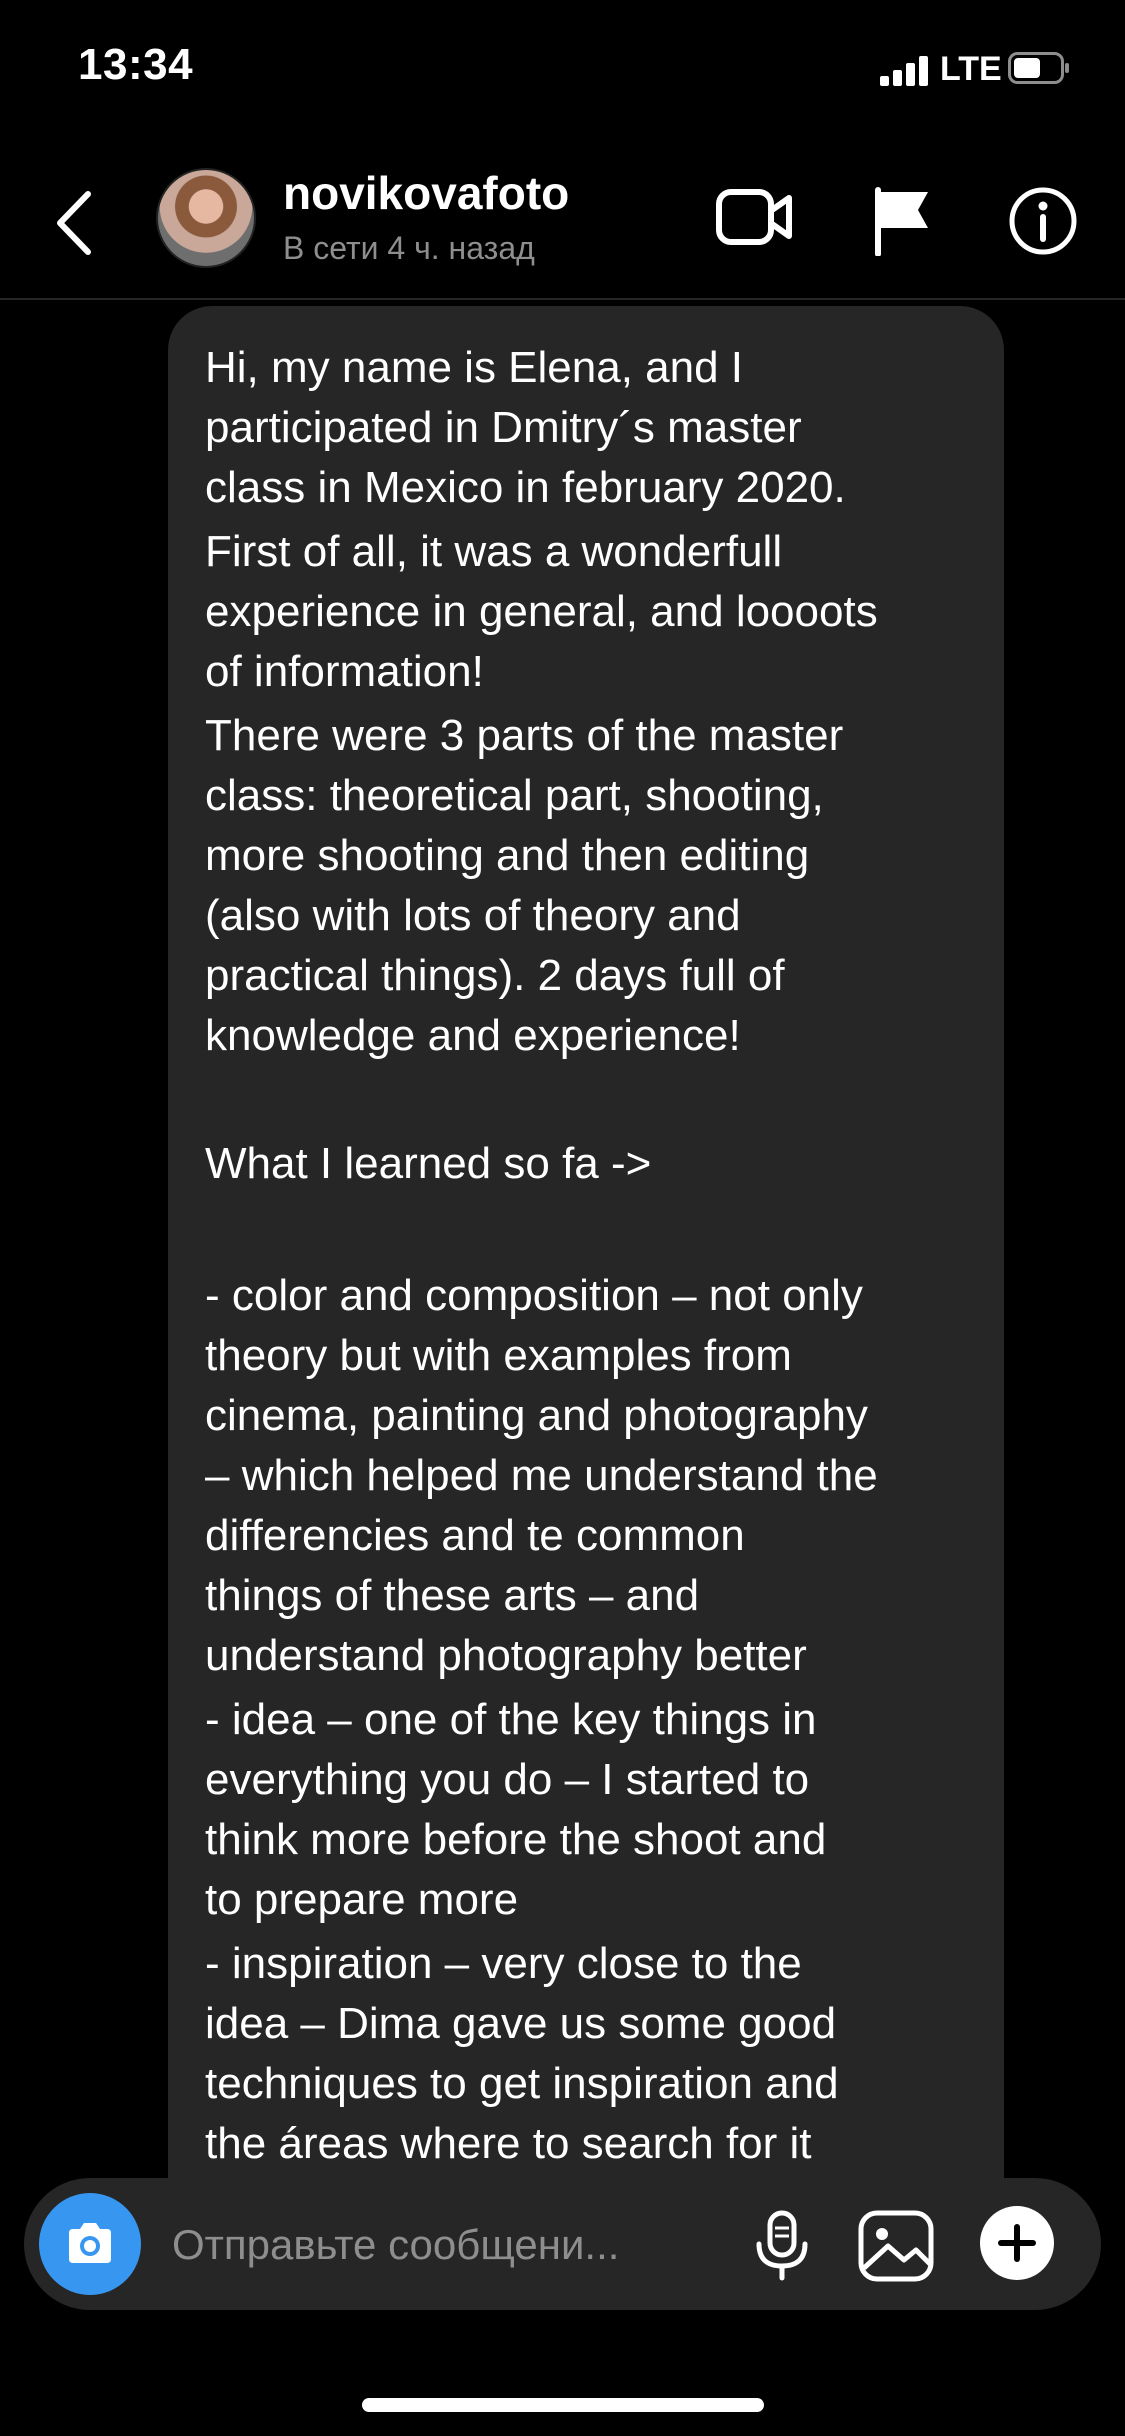  Describe the element at coordinates (75, 223) in the screenshot. I see `back-chevron-icon` at that location.